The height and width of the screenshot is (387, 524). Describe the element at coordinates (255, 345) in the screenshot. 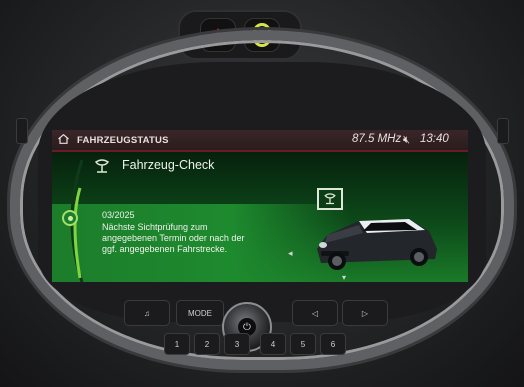

I see `preset-buttons: 1 2 3 4 5 6` at that location.